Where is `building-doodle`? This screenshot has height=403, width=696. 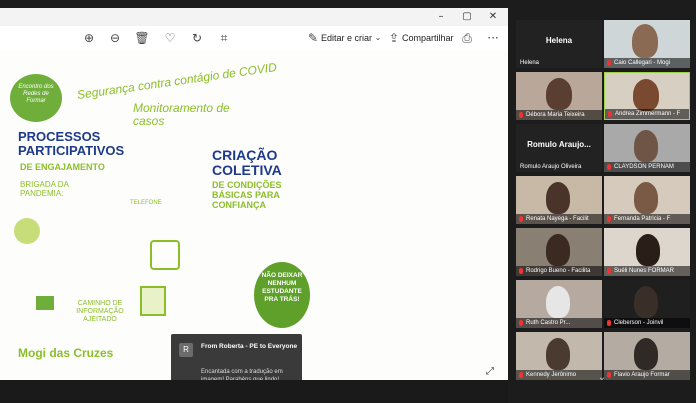
building-doodle is located at coordinates (165, 255).